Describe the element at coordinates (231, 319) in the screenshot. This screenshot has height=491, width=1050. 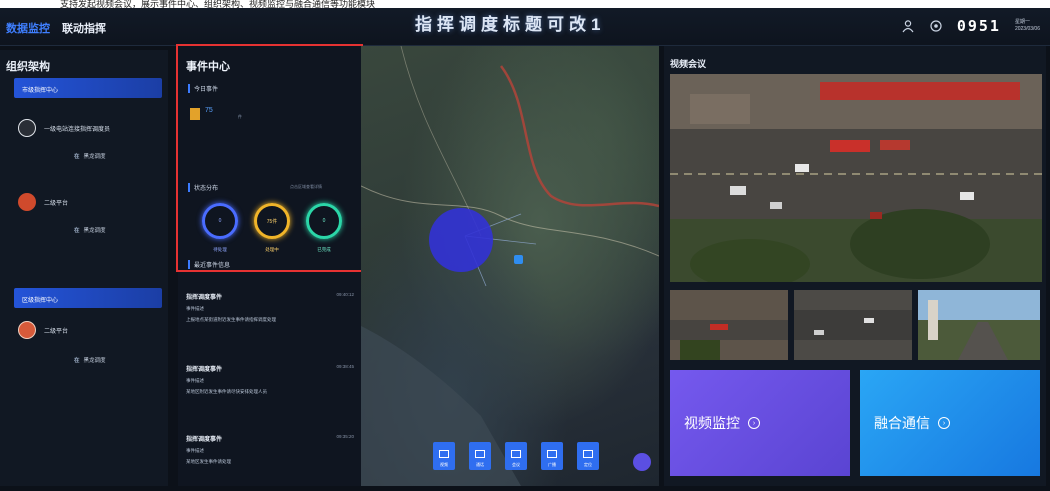
I see `event-card-detail: 上报地点某街道附近发生事件请指挥调度处理` at that location.